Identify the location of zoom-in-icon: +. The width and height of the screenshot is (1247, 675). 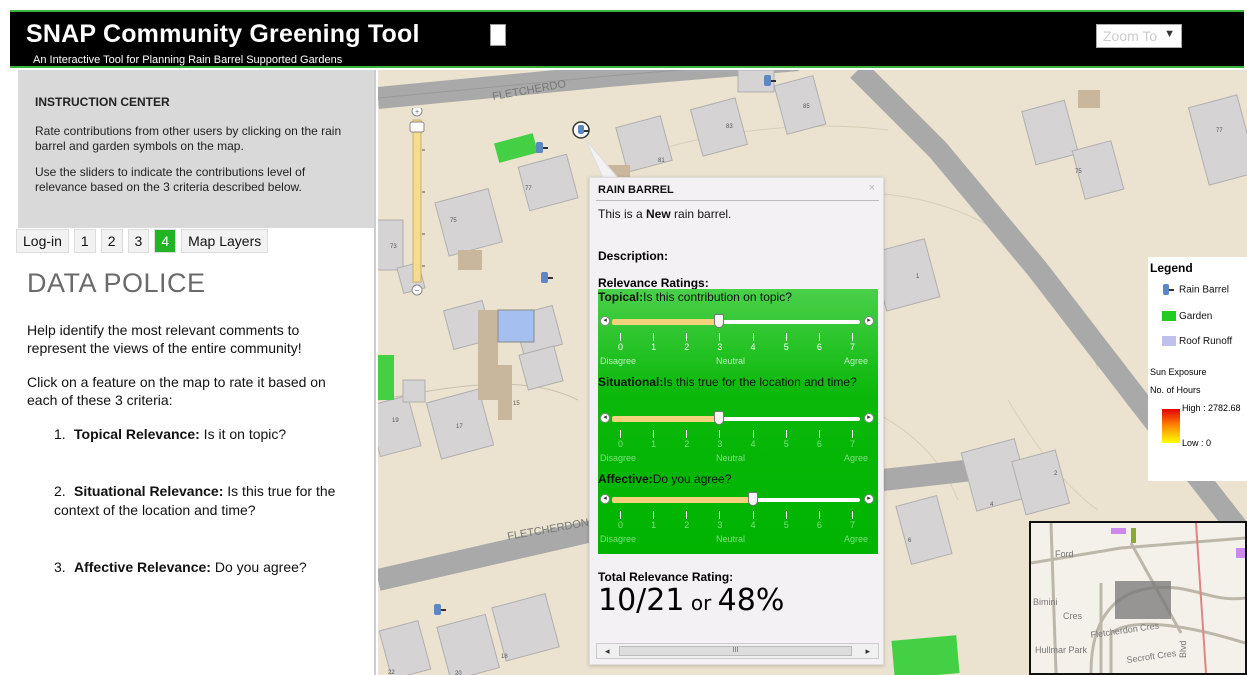
(417, 112).